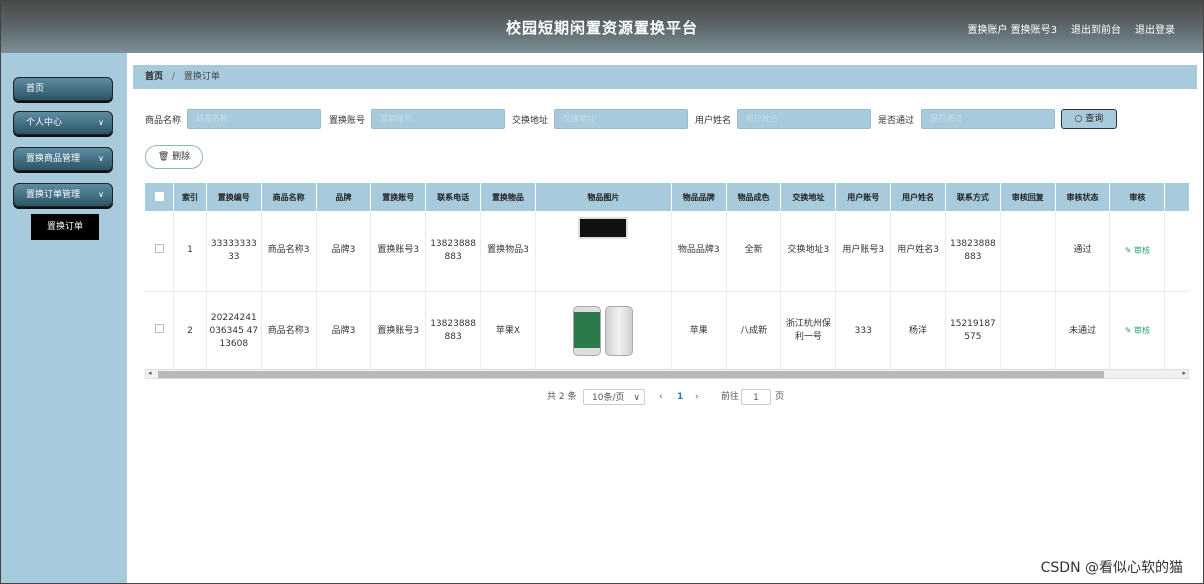  What do you see at coordinates (863, 331) in the screenshot?
I see `cell-user-account: 333` at bounding box center [863, 331].